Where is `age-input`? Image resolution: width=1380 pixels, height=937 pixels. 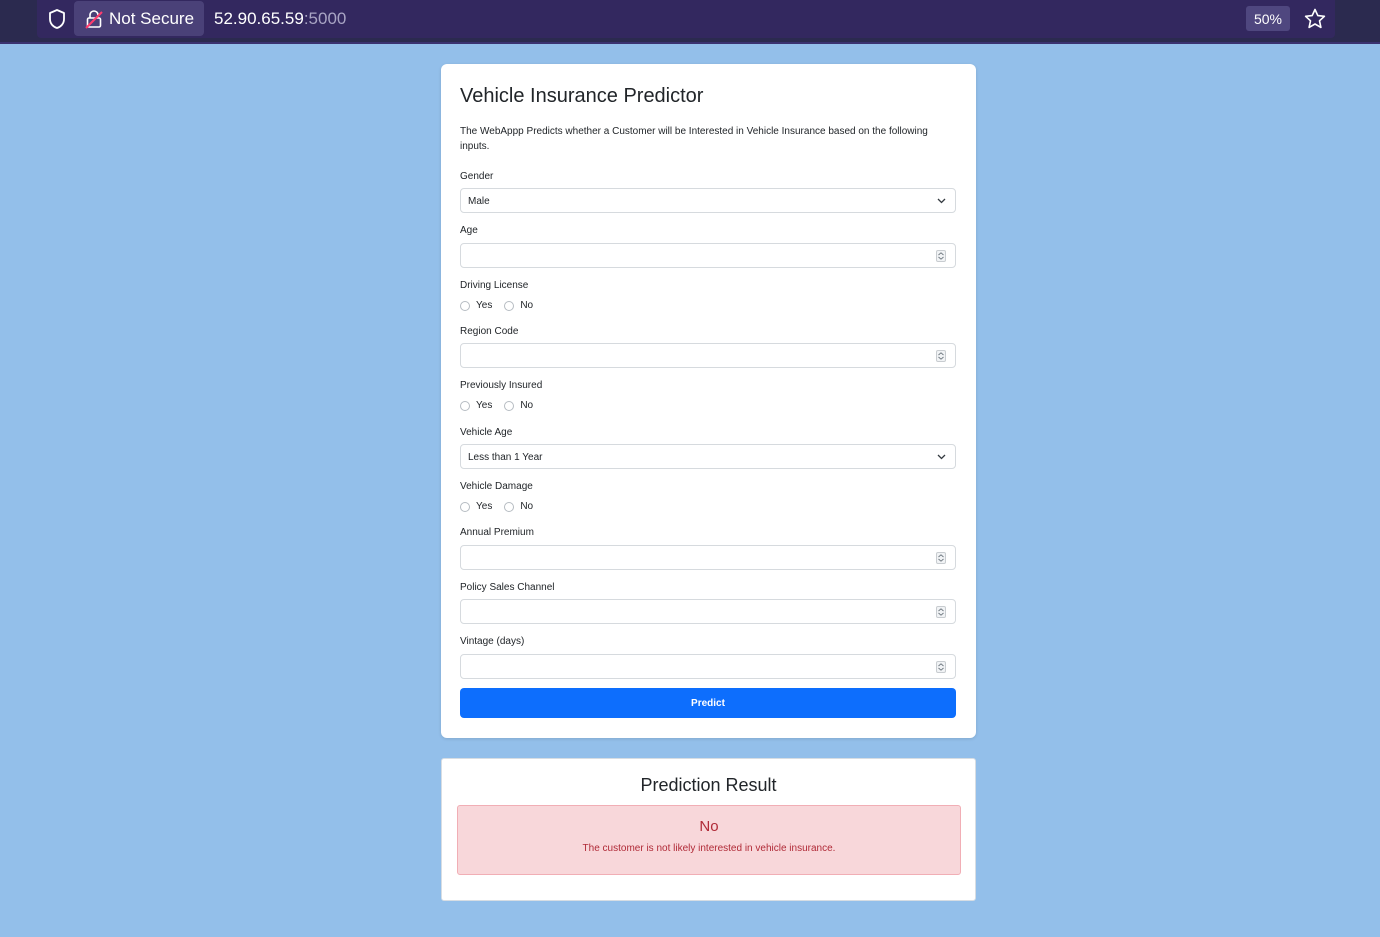 age-input is located at coordinates (708, 255).